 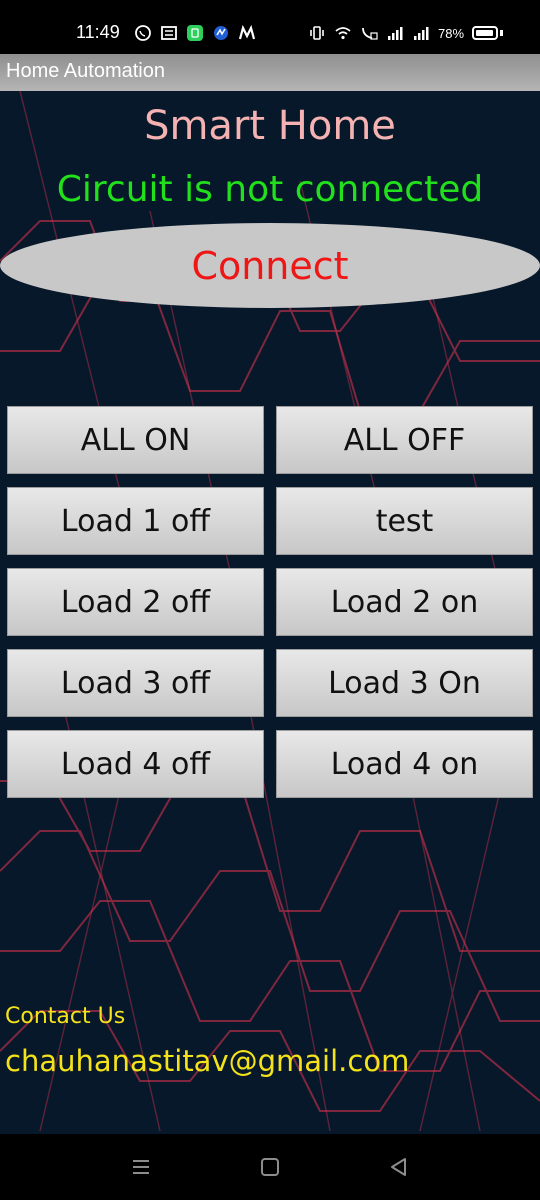 What do you see at coordinates (404, 683) in the screenshot?
I see `load3-on-button: Load 3 On` at bounding box center [404, 683].